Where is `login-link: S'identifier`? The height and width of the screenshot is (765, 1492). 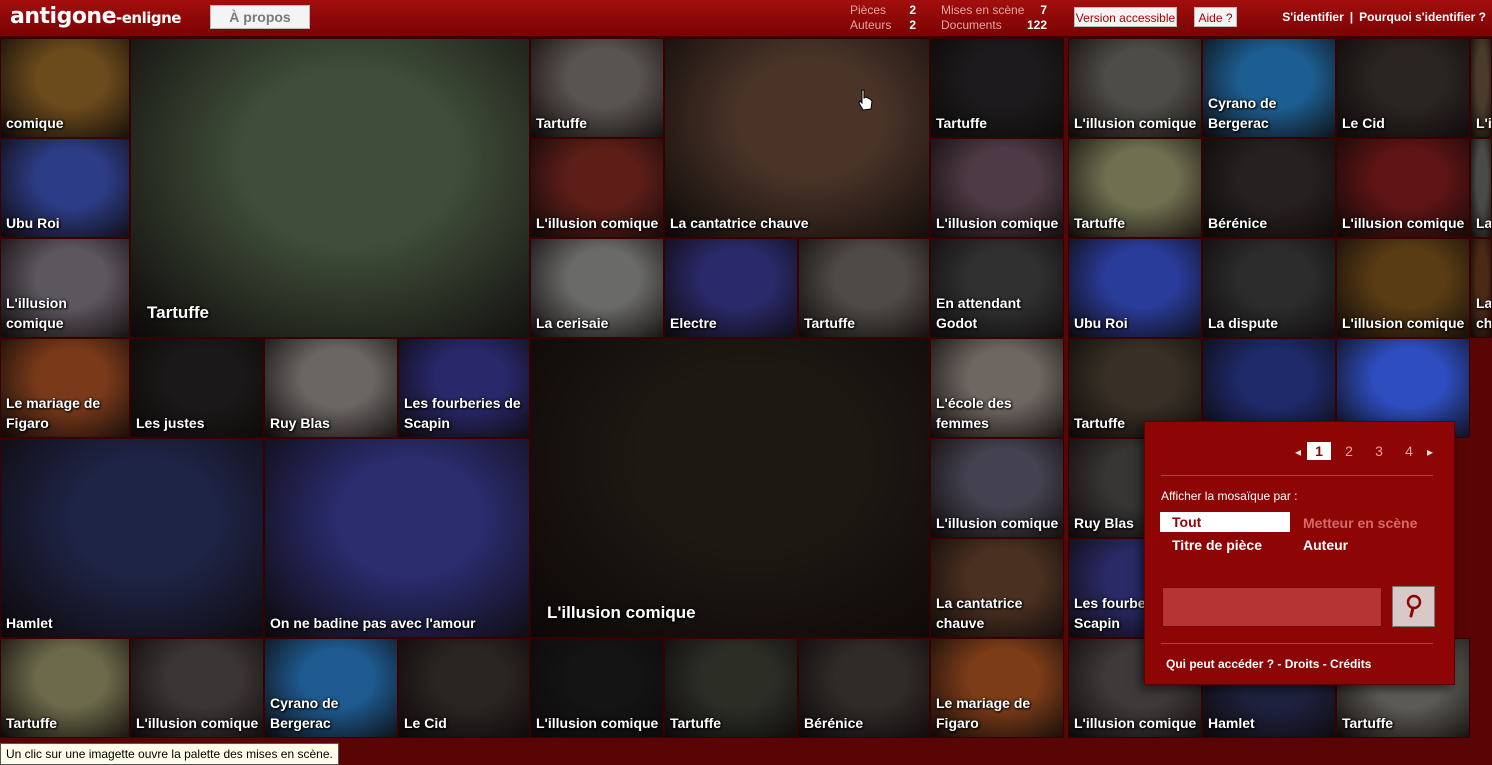
login-link: S'identifier is located at coordinates (1313, 17).